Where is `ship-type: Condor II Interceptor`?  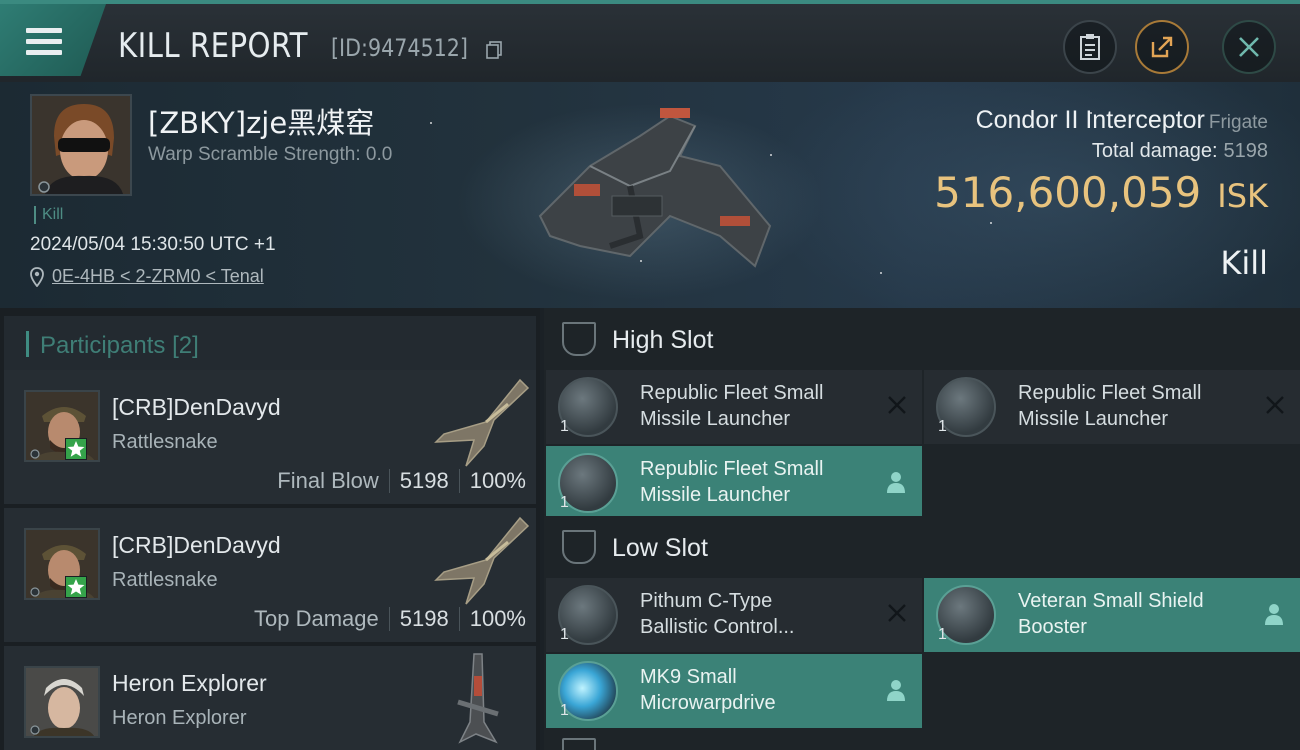 ship-type: Condor II Interceptor is located at coordinates (1090, 120).